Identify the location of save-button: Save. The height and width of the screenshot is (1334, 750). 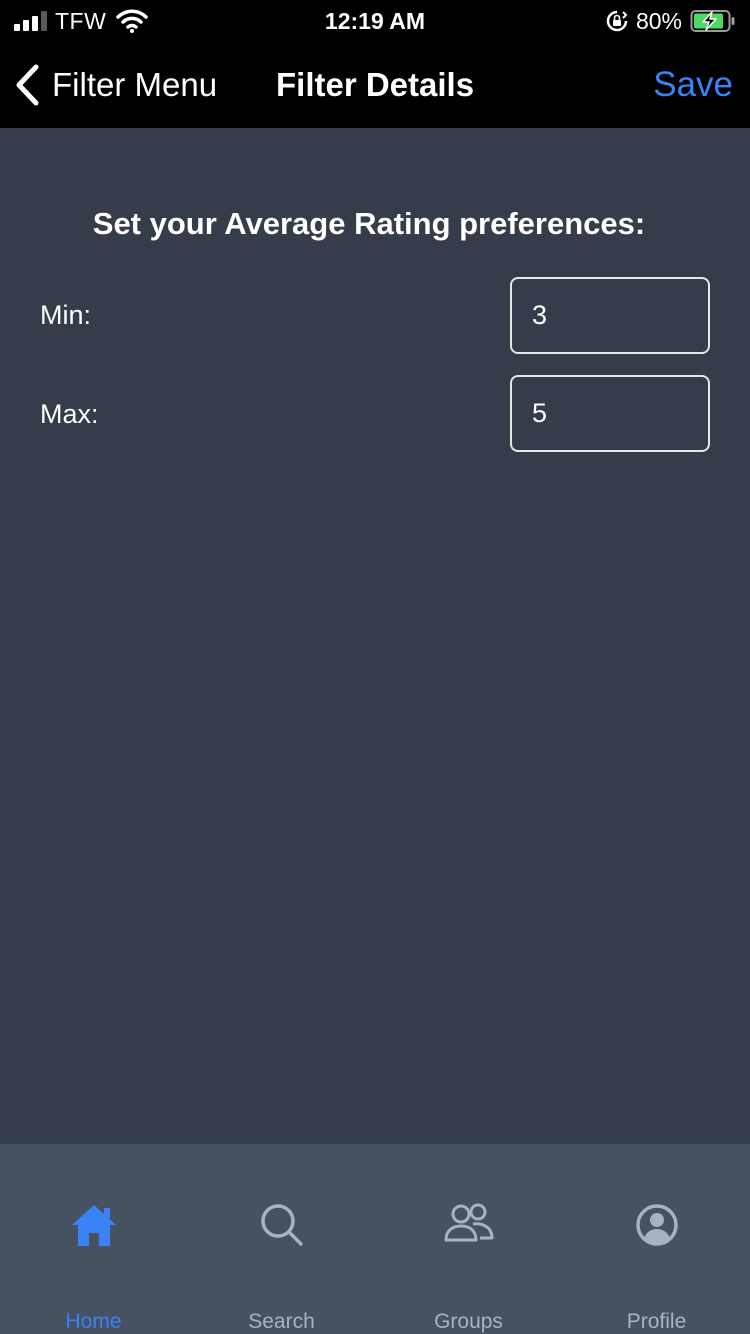
(693, 85).